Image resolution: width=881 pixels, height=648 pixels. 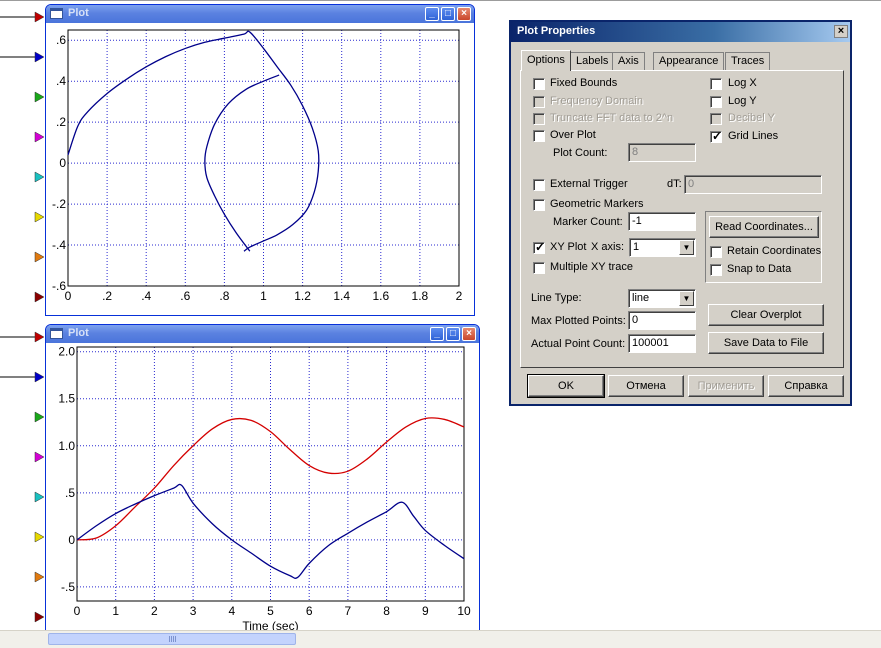 I want to click on scrollbar-grip-icon, so click(x=173, y=639).